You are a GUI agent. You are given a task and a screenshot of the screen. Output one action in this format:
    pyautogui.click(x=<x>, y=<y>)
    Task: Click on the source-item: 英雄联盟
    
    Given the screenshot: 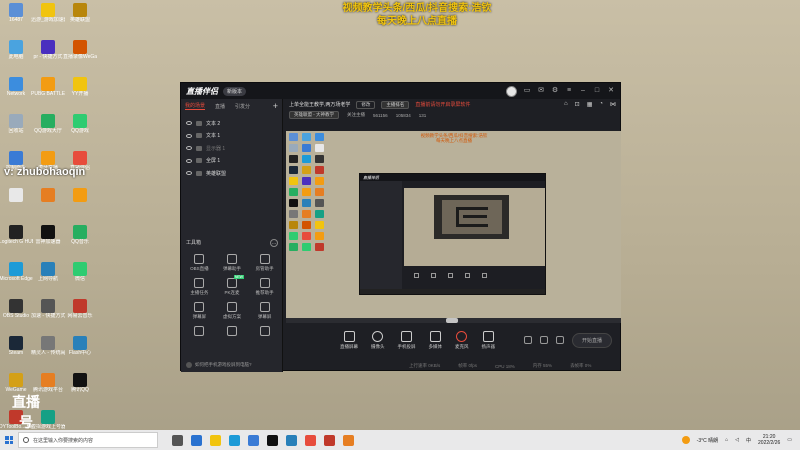 What is the action you would take?
    pyautogui.click(x=231, y=173)
    